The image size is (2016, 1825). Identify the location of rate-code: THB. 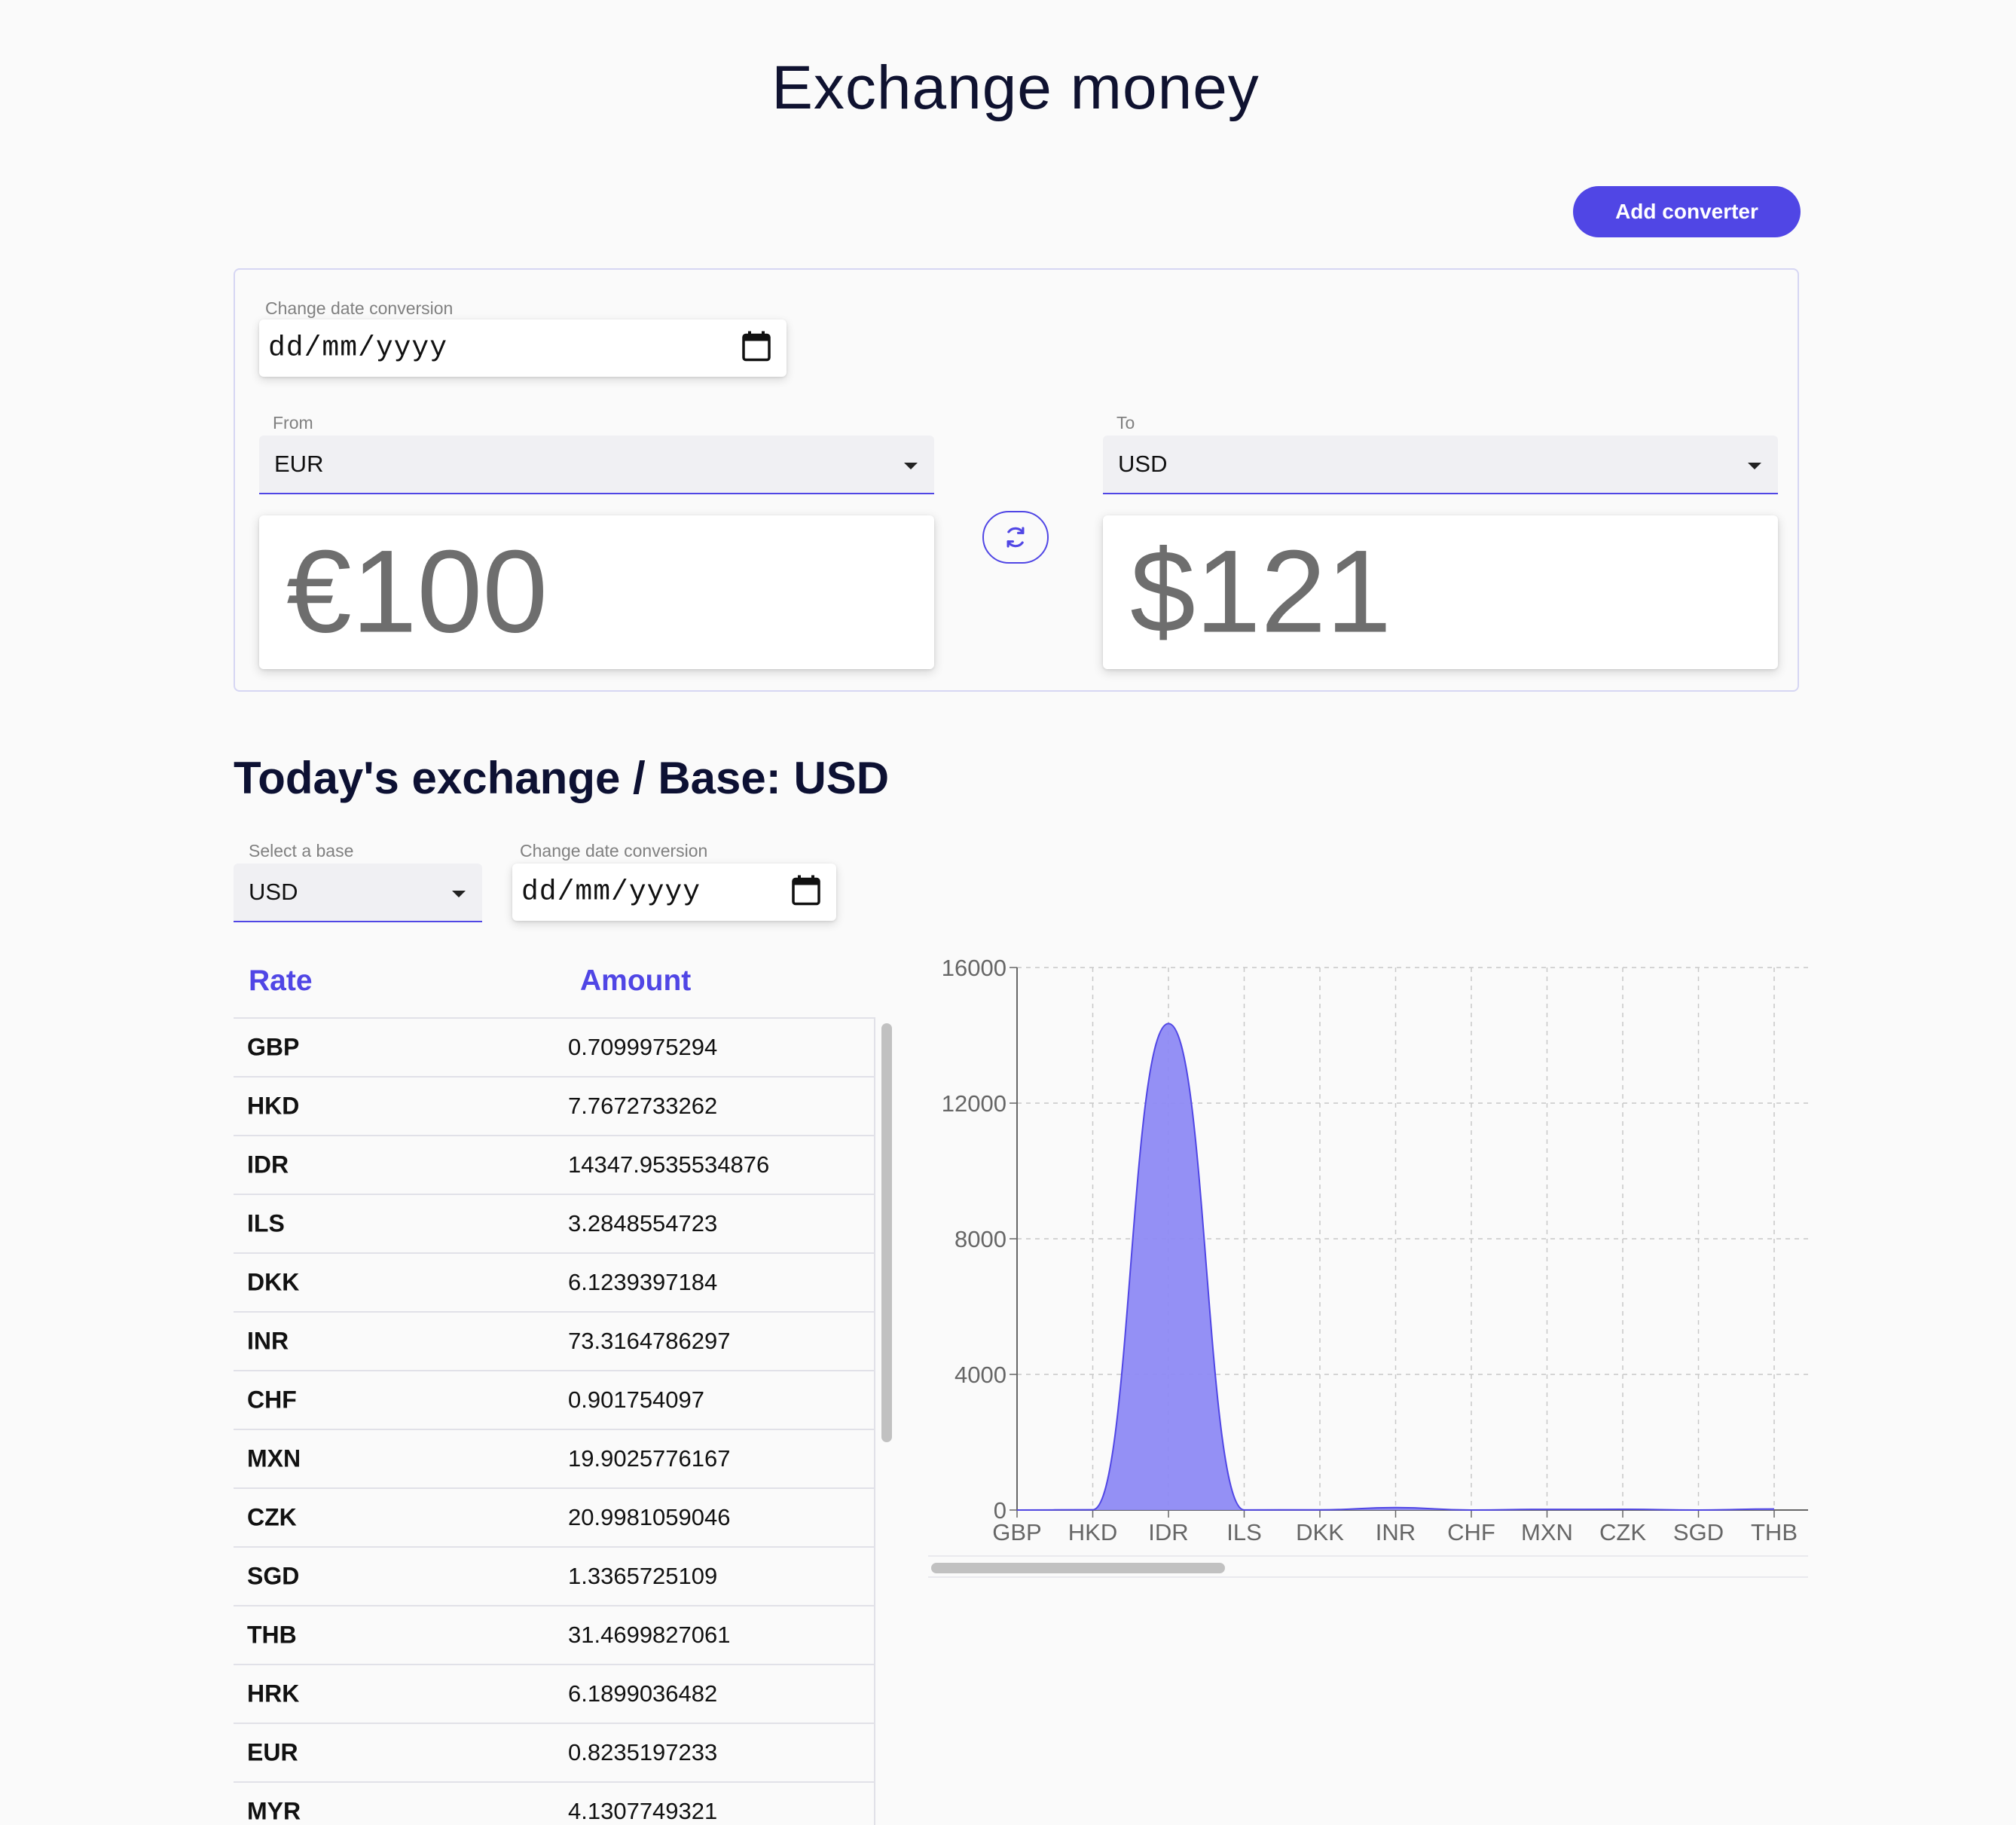
(272, 1635).